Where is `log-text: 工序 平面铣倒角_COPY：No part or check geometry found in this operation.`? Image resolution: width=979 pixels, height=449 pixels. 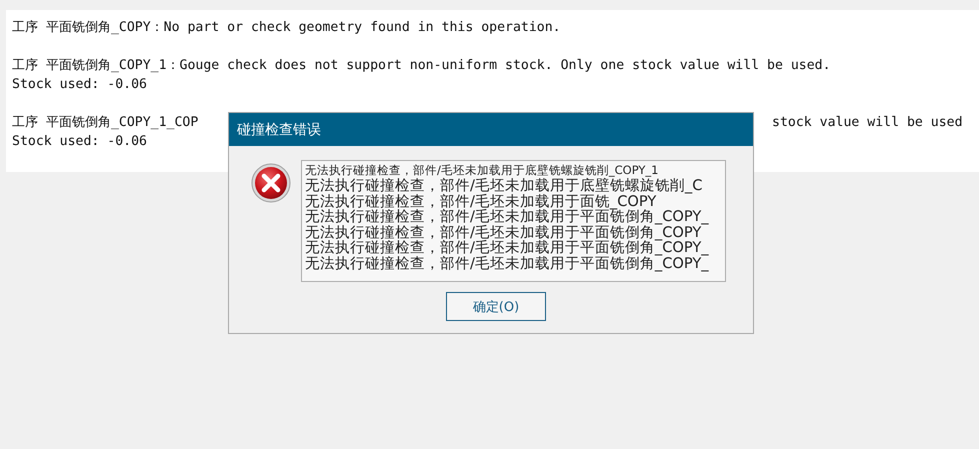
log-text: 工序 平面铣倒角_COPY：No part or check geometry found in this operation. is located at coordinates (286, 28).